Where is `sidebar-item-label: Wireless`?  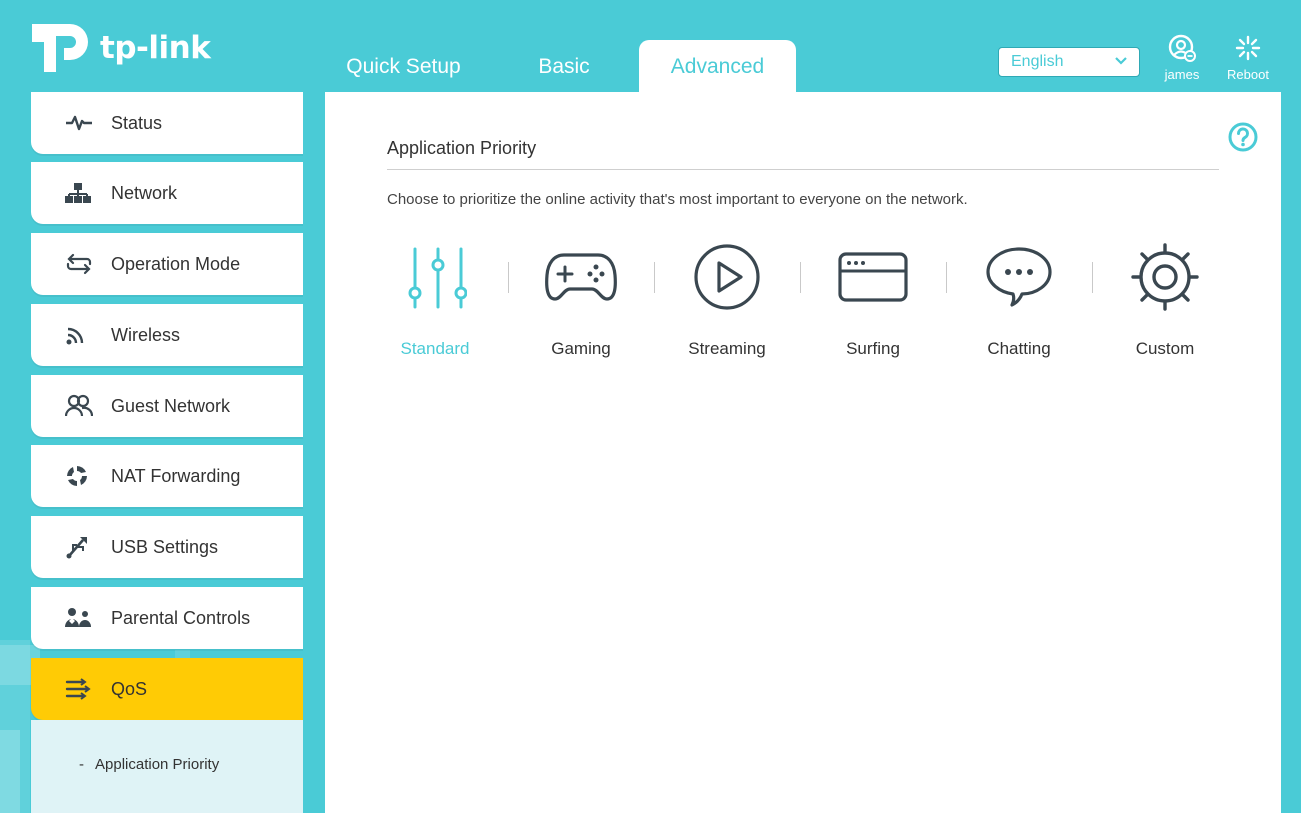 sidebar-item-label: Wireless is located at coordinates (146, 334).